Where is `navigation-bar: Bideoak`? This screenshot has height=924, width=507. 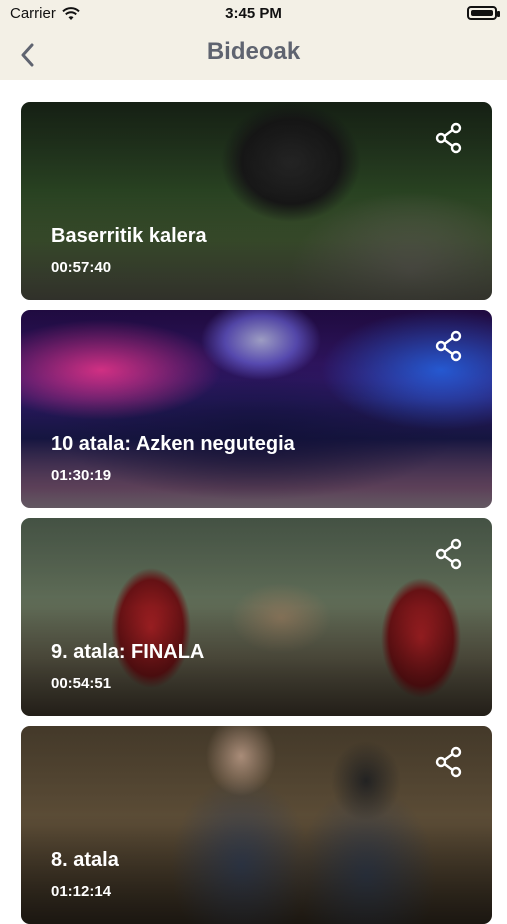
navigation-bar: Bideoak is located at coordinates (253, 54).